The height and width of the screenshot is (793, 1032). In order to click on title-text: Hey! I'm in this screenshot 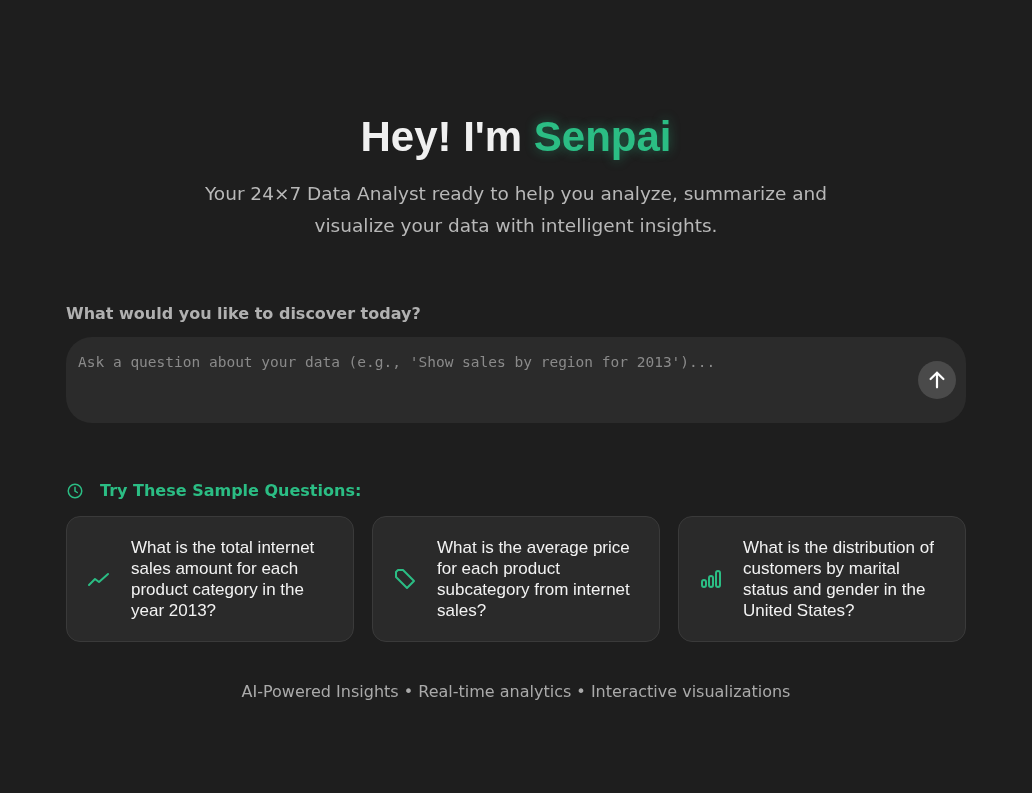, I will do `click(441, 136)`.